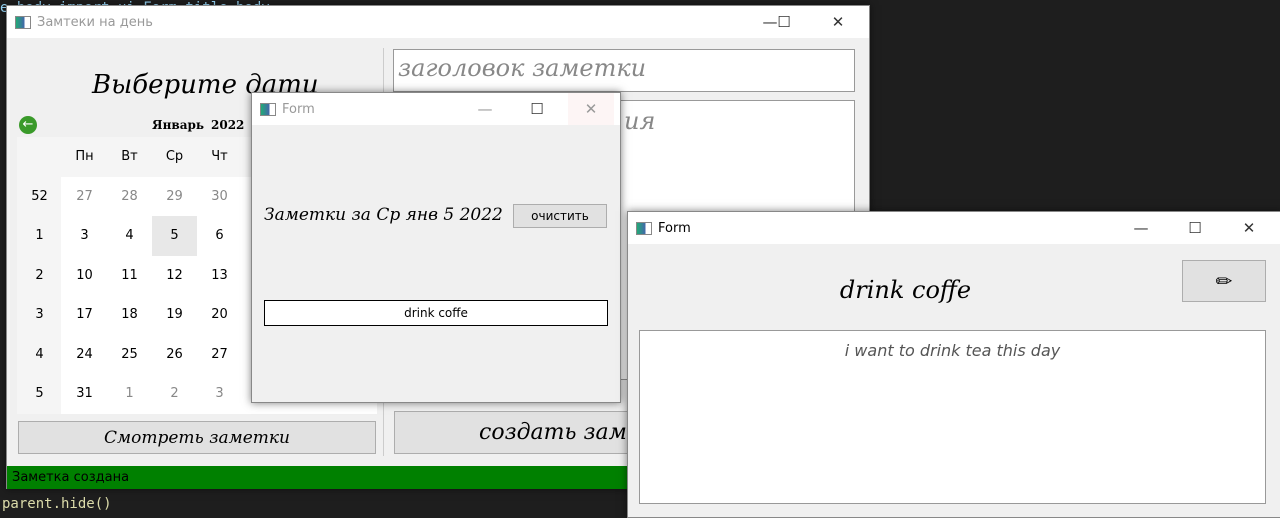 Image resolution: width=1280 pixels, height=518 pixels. What do you see at coordinates (436, 313) in the screenshot?
I see `note-list-item: drink coffe` at bounding box center [436, 313].